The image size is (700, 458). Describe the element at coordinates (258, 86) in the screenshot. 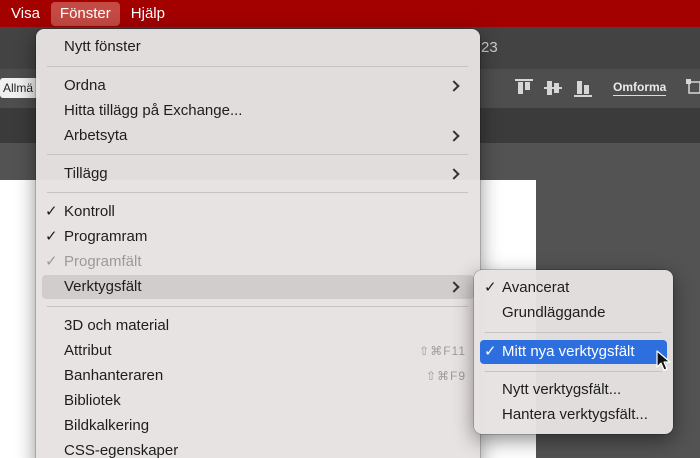

I see `menu-item-arrange: Ordna` at that location.